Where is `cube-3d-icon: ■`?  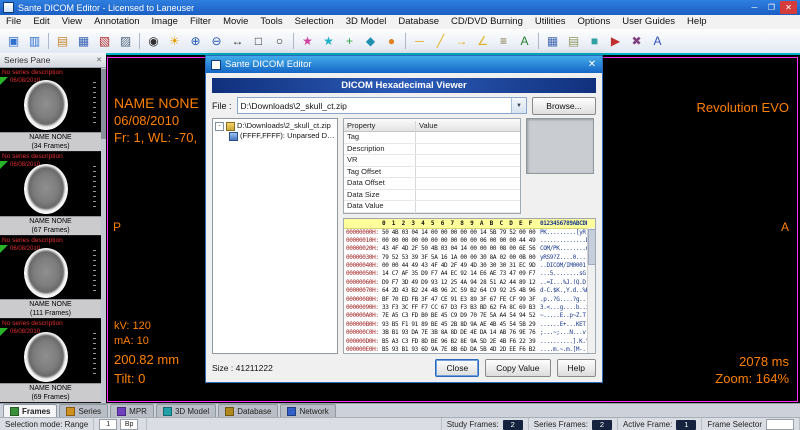 cube-3d-icon: ■ is located at coordinates (594, 41).